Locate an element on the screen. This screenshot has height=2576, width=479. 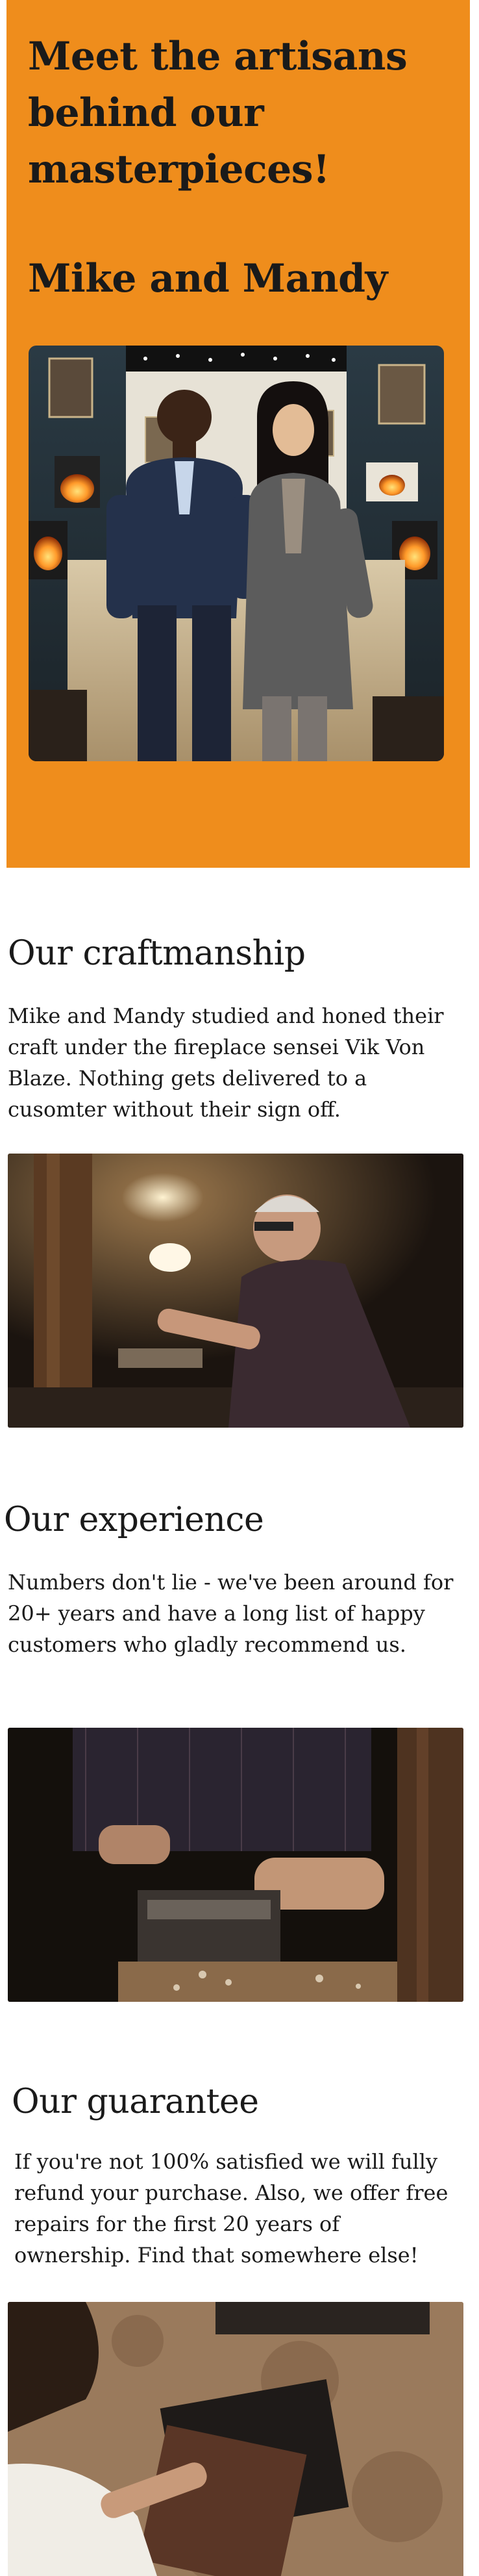
artisans-photo is located at coordinates (236, 553).